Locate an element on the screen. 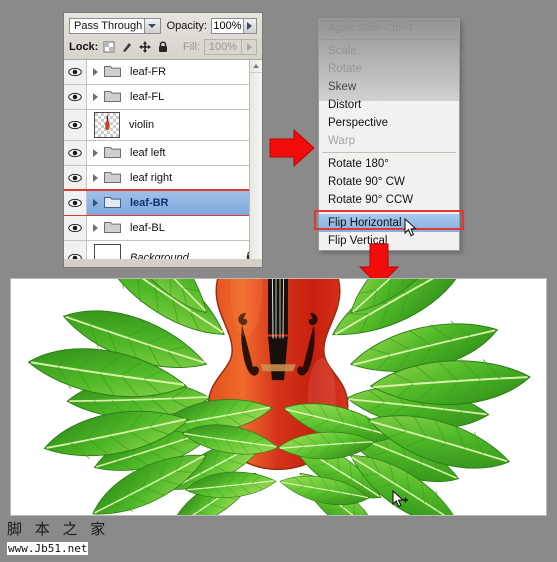 The image size is (557, 562). menu-item-scale: Scale is located at coordinates (389, 51).